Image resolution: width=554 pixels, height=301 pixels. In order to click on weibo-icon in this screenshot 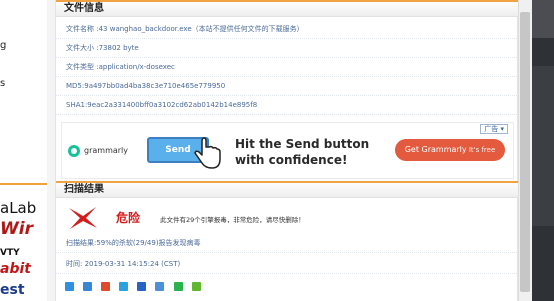, I will do `click(88, 286)`.